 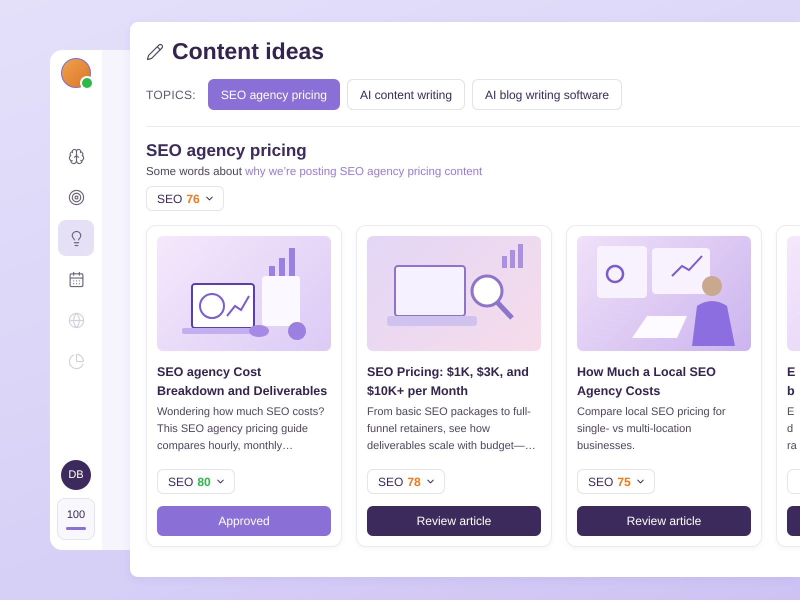 I want to click on user-avatar: DB, so click(x=76, y=475).